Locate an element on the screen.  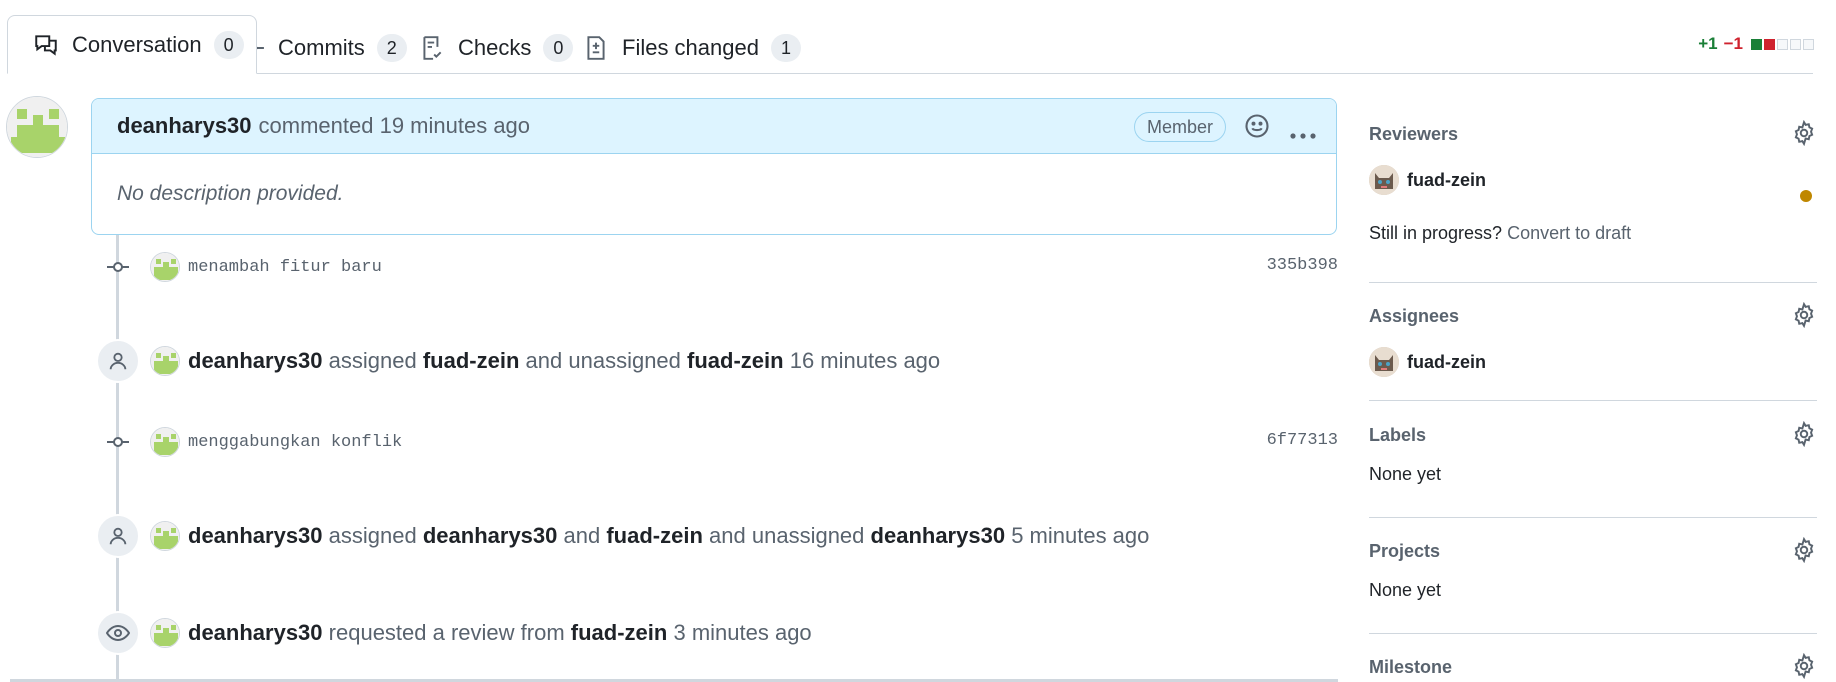
commit-sha-link: 6f77313 is located at coordinates (1302, 440).